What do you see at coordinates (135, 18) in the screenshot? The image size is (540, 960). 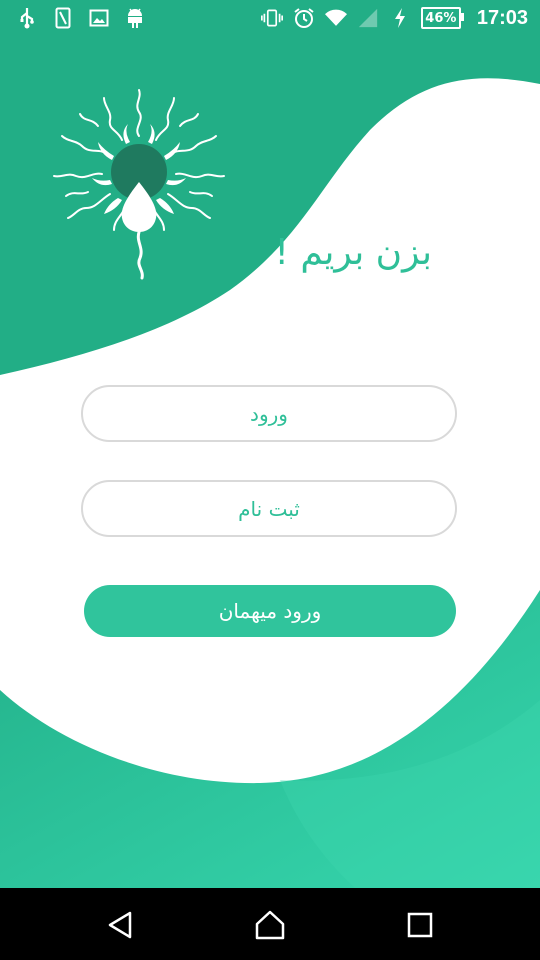 I see `android-icon` at bounding box center [135, 18].